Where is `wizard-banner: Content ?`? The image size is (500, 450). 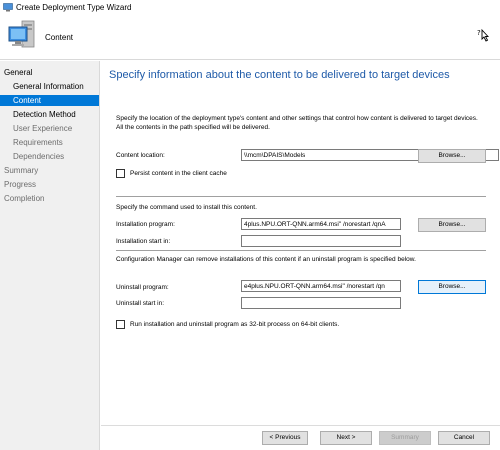 wizard-banner: Content ? is located at coordinates (250, 38).